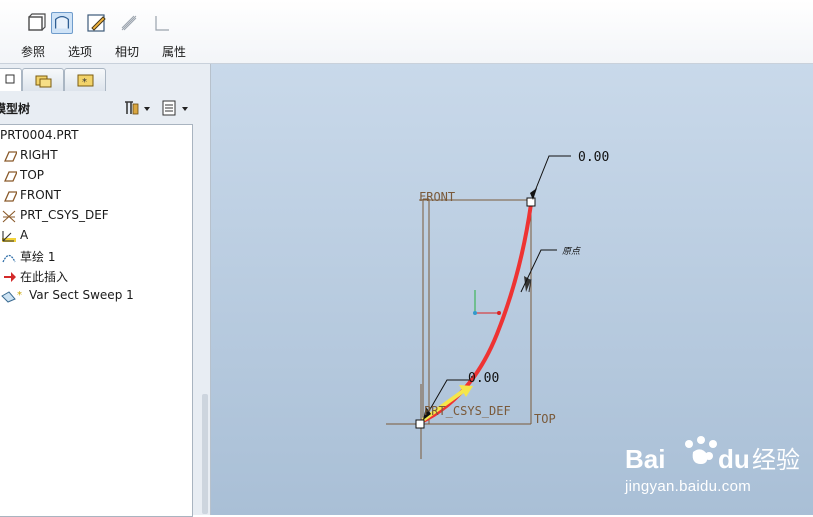  Describe the element at coordinates (437, 197) in the screenshot. I see `front-plane-label: FRONT` at that location.